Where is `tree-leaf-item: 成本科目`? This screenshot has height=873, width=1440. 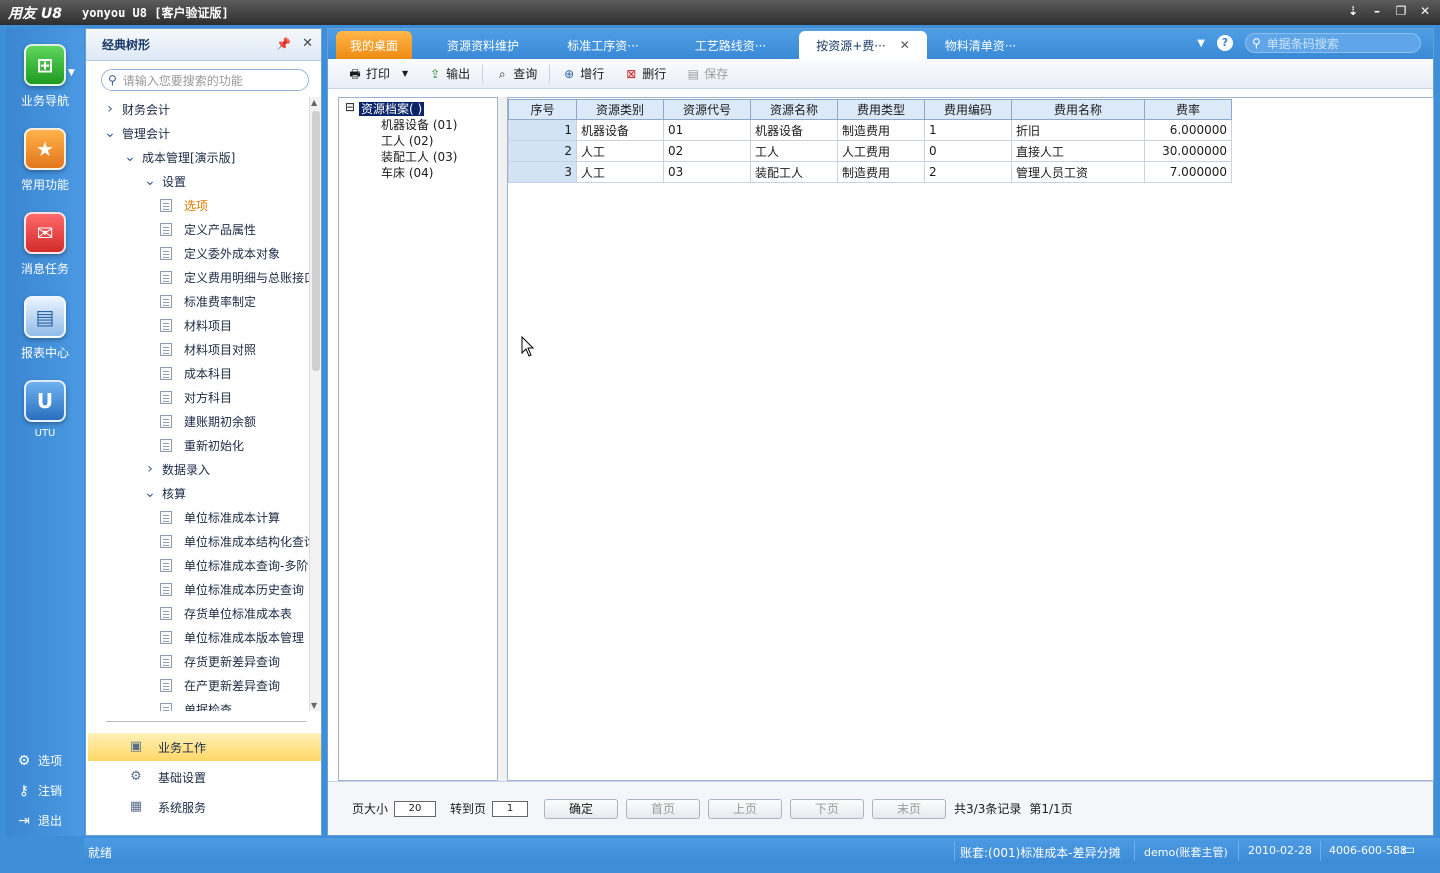 tree-leaf-item: 成本科目 is located at coordinates (196, 373).